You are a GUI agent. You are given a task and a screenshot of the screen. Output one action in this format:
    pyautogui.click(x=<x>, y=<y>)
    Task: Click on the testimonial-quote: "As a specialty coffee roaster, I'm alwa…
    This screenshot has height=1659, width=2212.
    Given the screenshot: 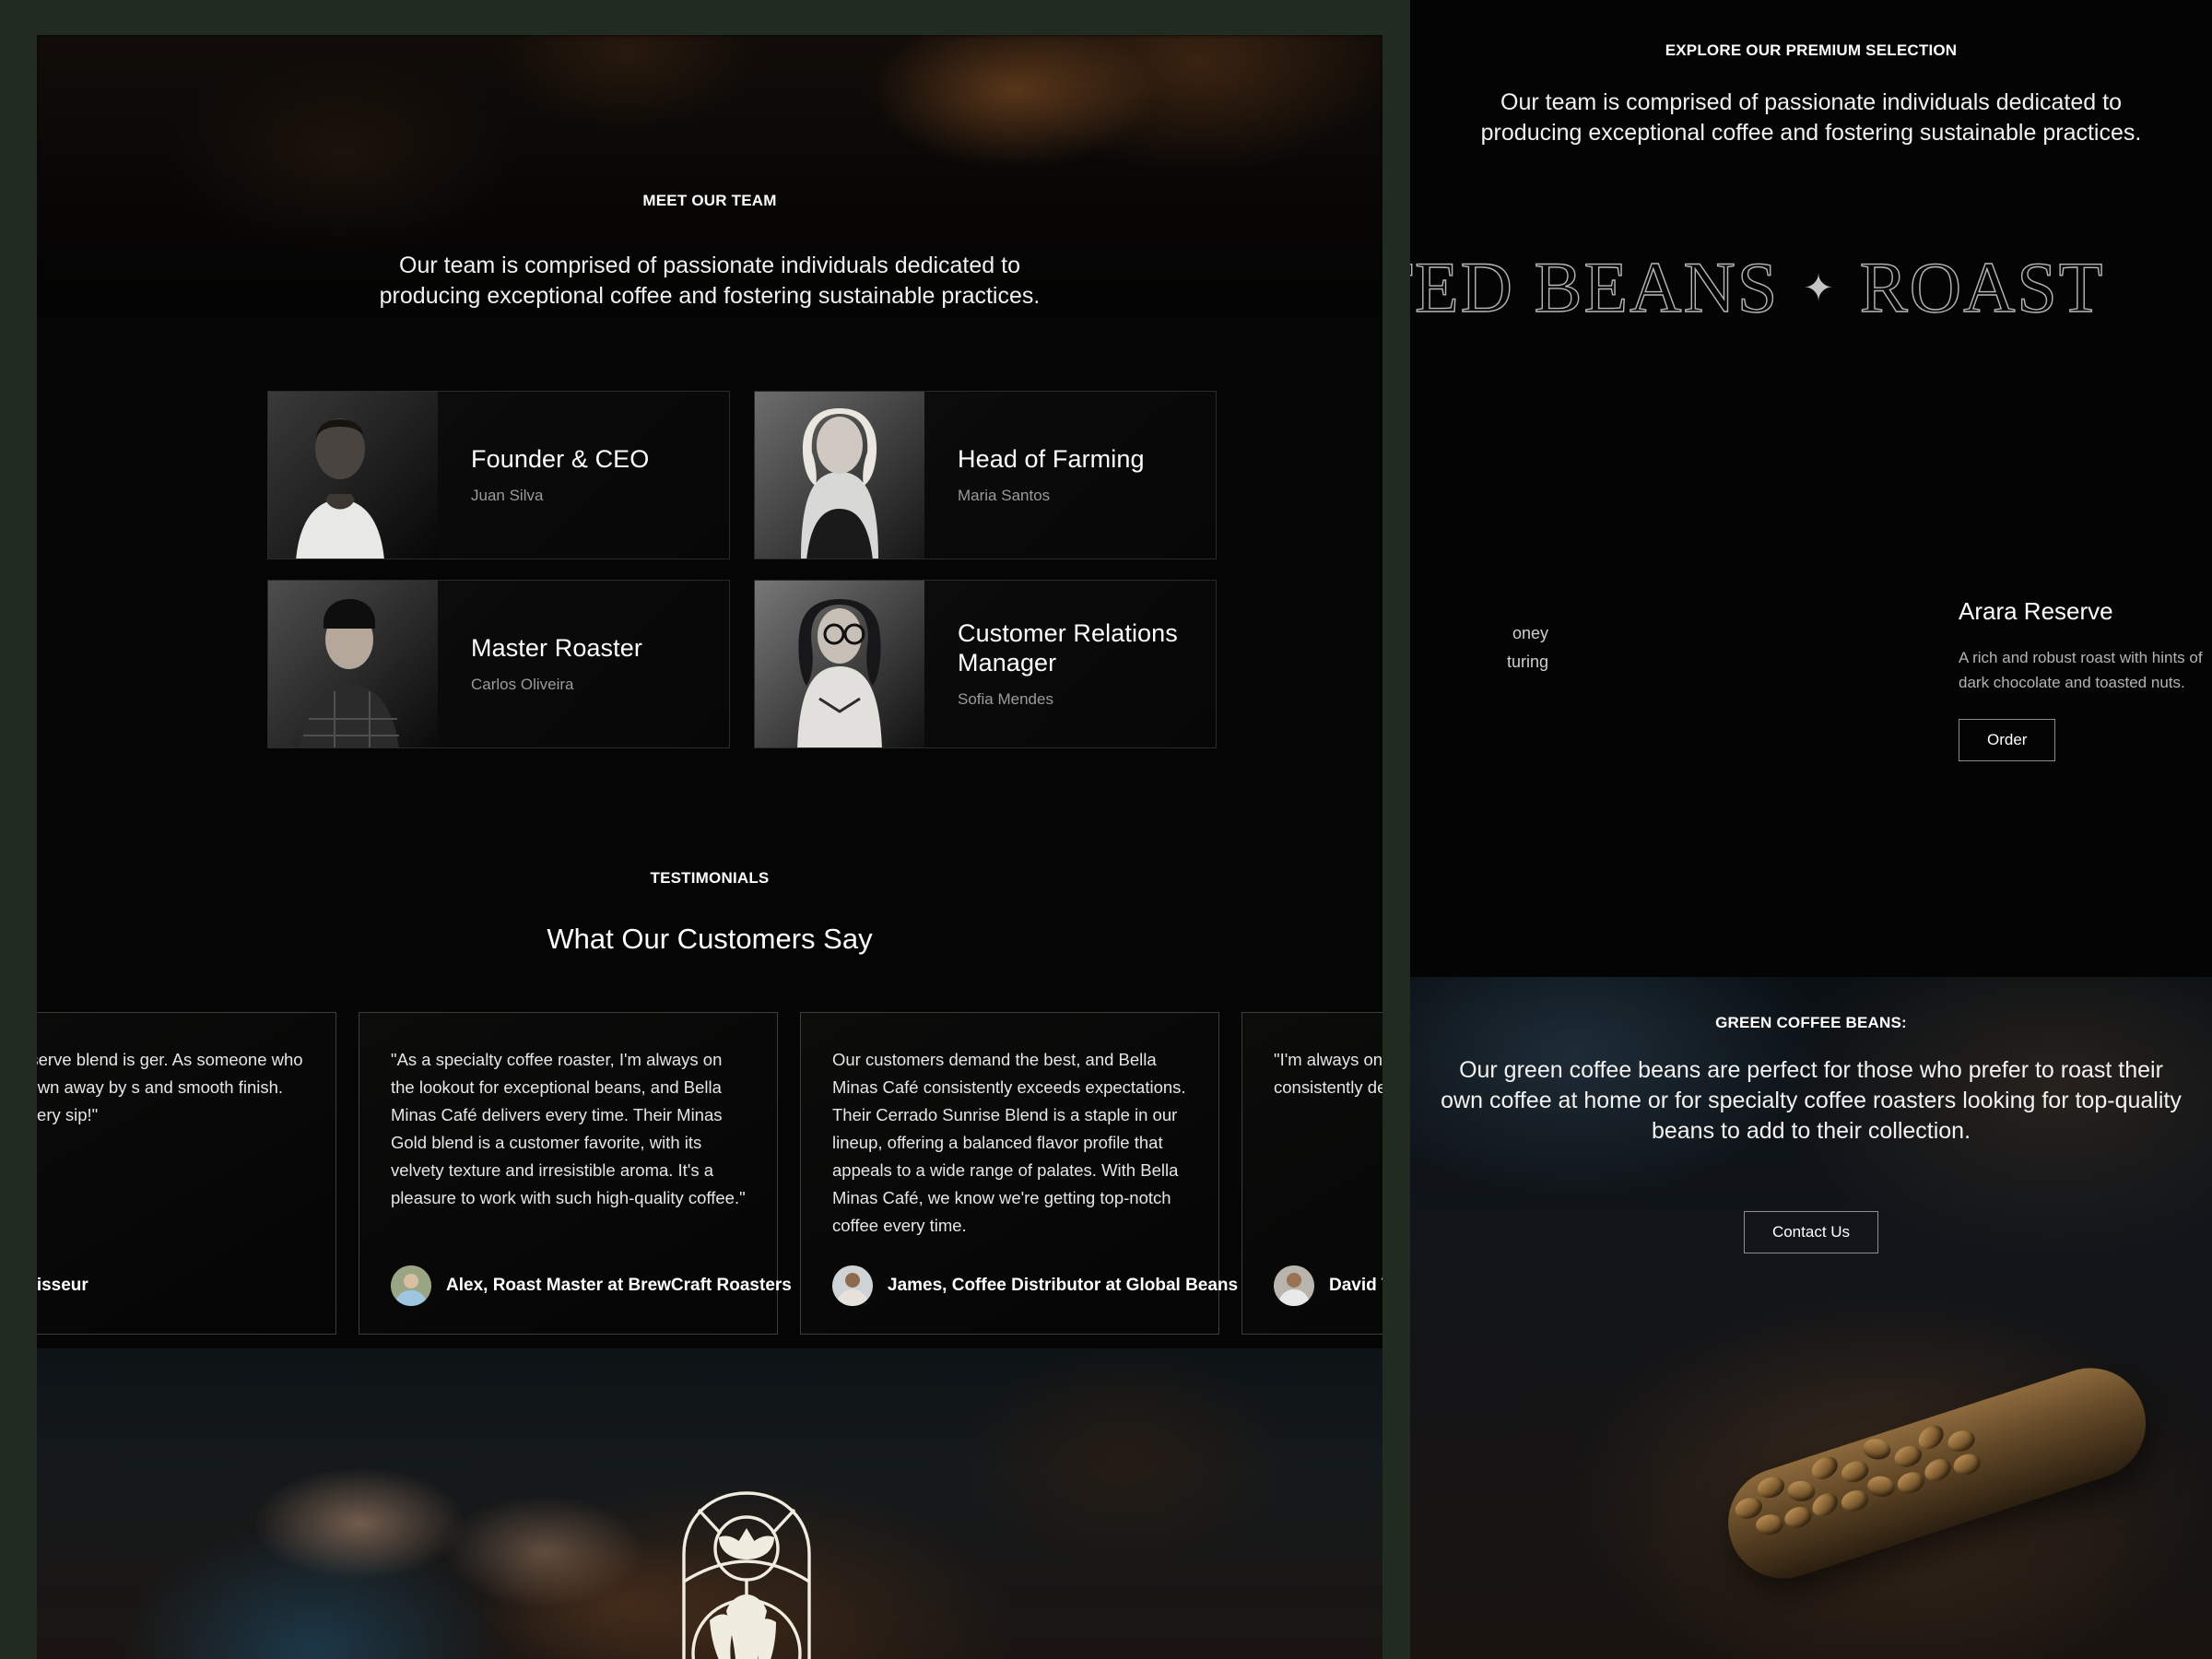 What is the action you would take?
    pyautogui.click(x=568, y=1128)
    